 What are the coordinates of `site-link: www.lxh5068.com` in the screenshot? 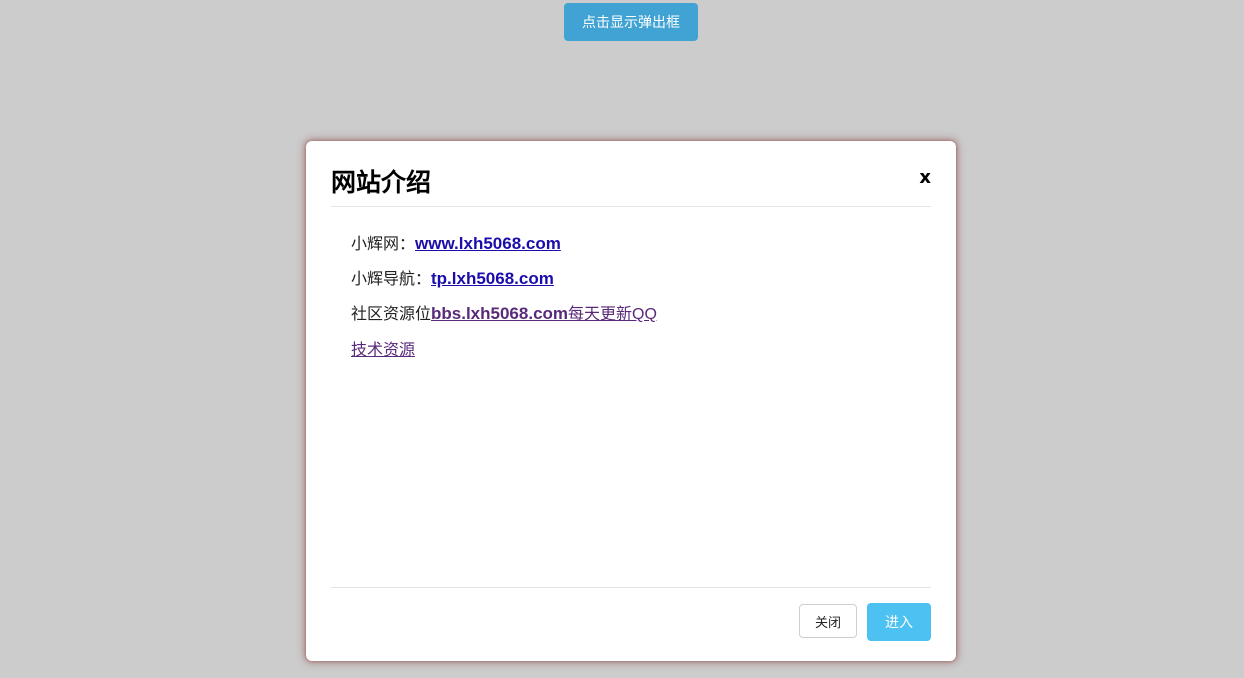 It's located at (488, 243).